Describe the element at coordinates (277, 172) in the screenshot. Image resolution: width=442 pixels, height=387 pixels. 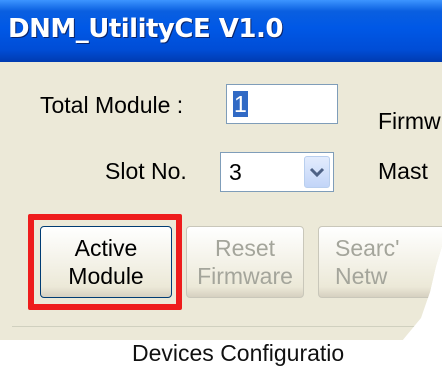
I see `slot-no-select: 3` at that location.